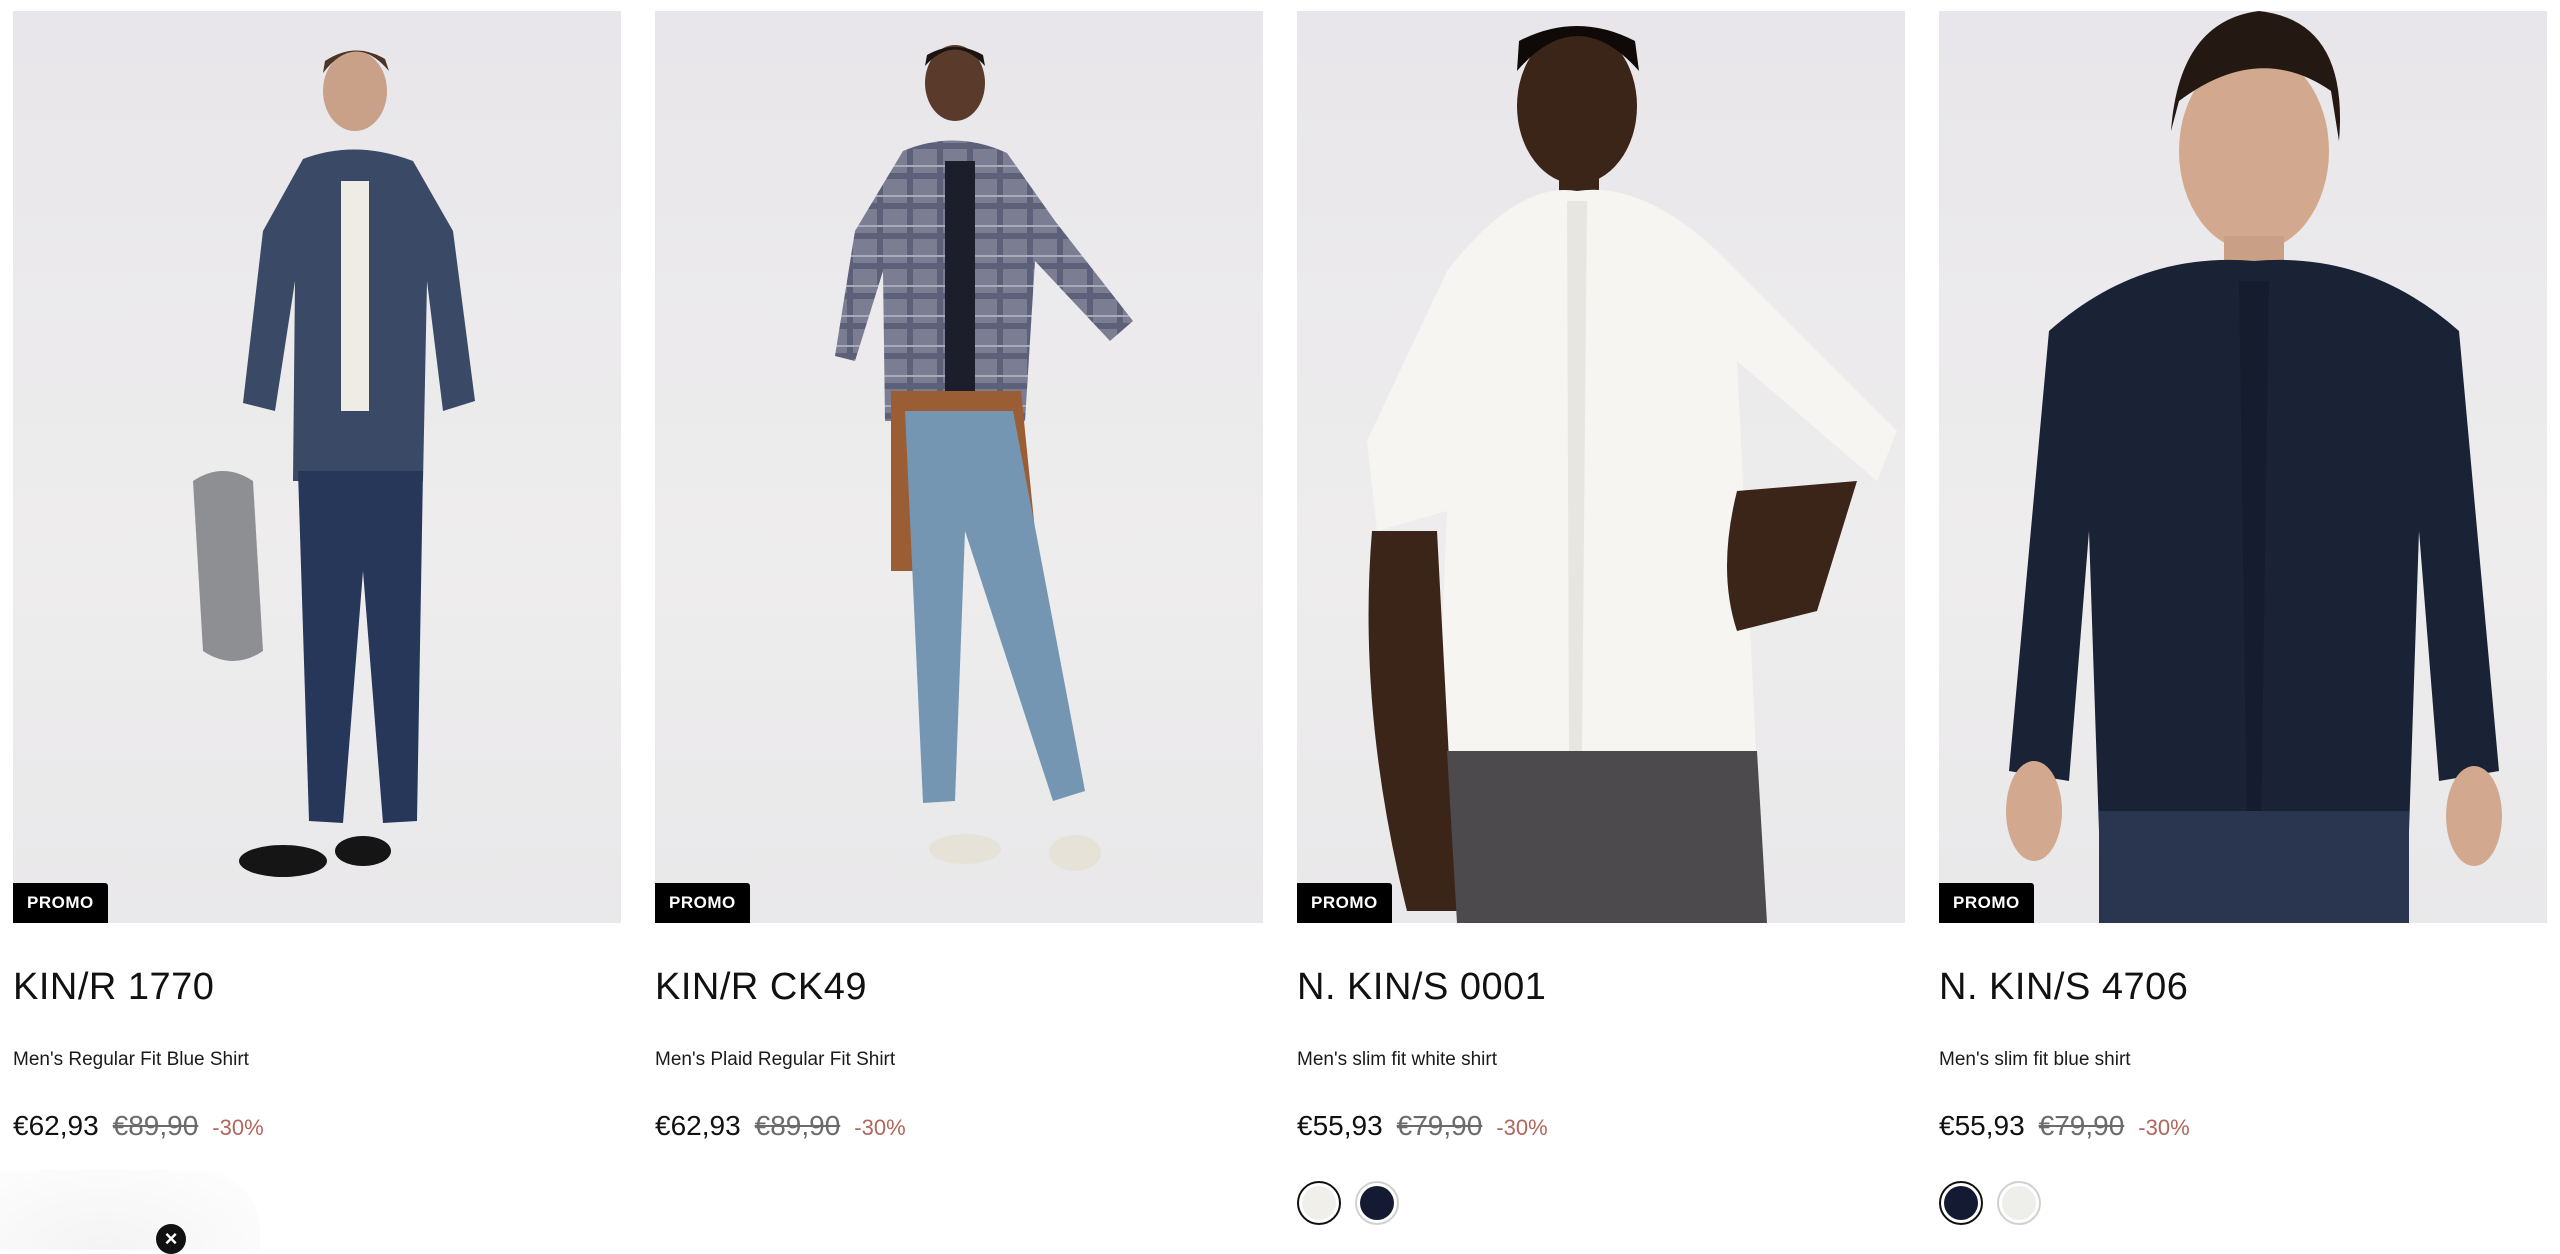 The height and width of the screenshot is (1254, 2560). What do you see at coordinates (2035, 1059) in the screenshot?
I see `product-description: Men's slim fit blue shirt` at bounding box center [2035, 1059].